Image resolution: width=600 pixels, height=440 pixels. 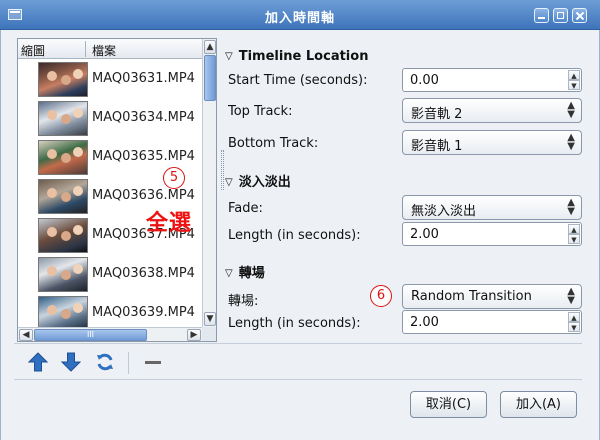 I want to click on select-value: 影音軌 2, so click(x=437, y=114).